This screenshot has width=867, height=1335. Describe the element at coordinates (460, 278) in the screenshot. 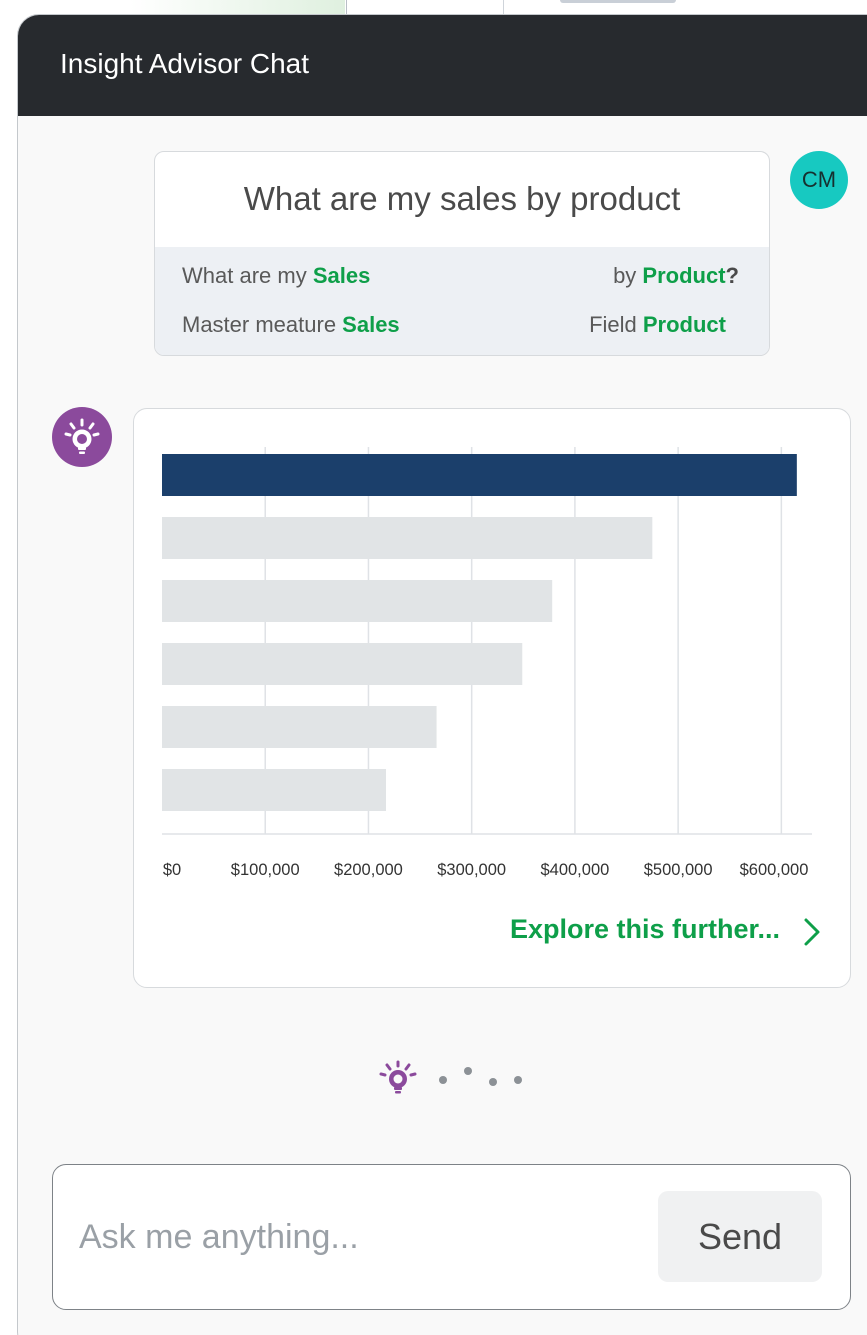

I see `interpretation-row: What are my Sales by Product?` at that location.